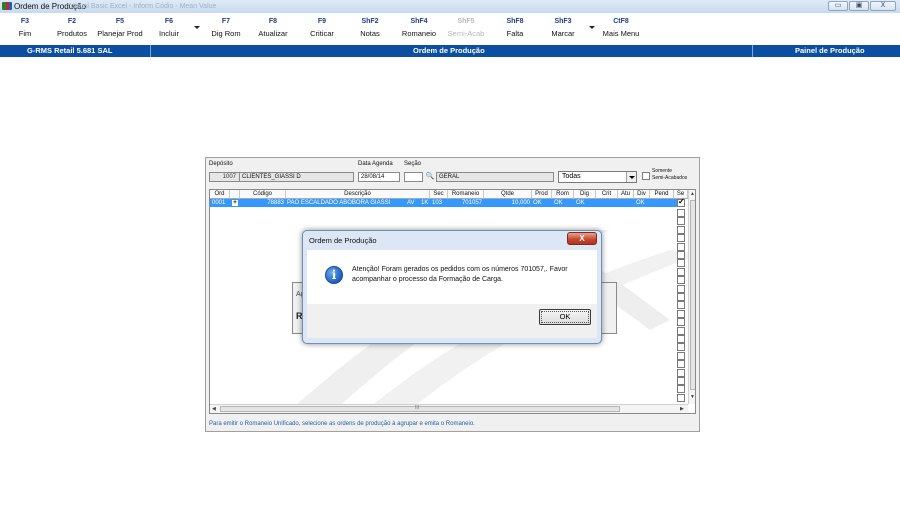 This screenshot has height=522, width=900. I want to click on column-header: Crit, so click(607, 194).